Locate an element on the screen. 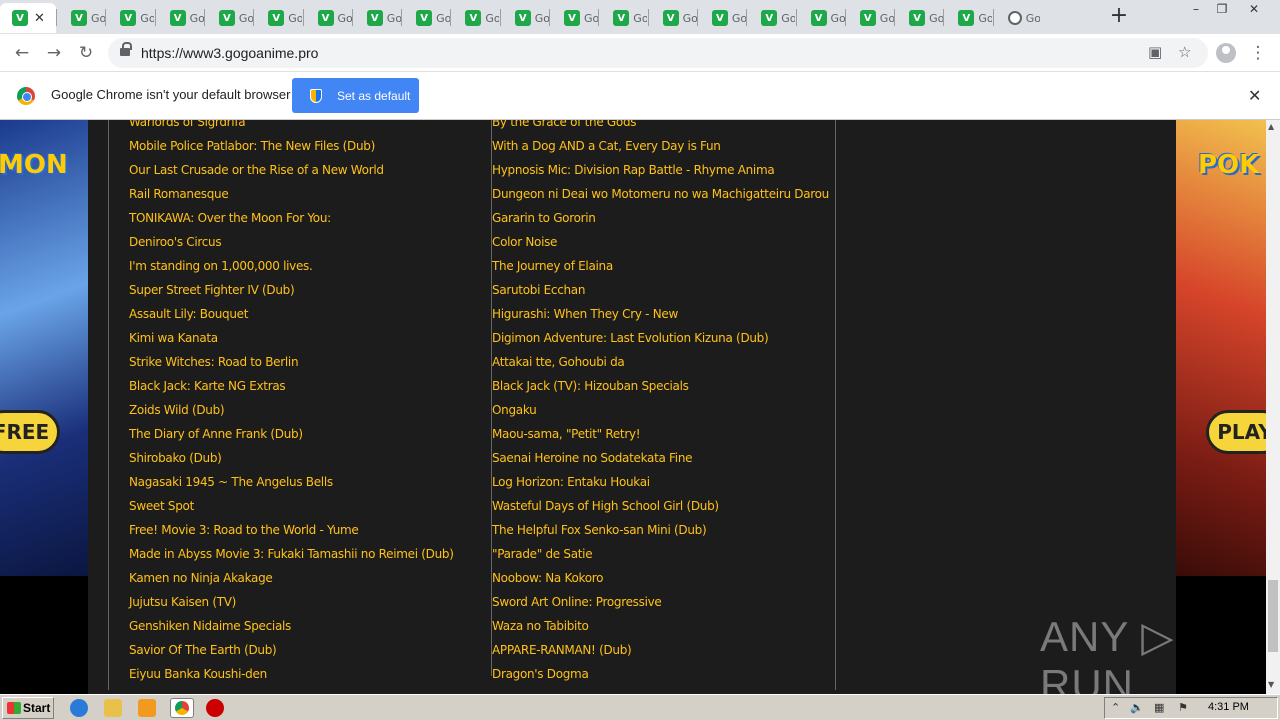  anime-link: Sword Art Online: Progressive is located at coordinates (660, 602).